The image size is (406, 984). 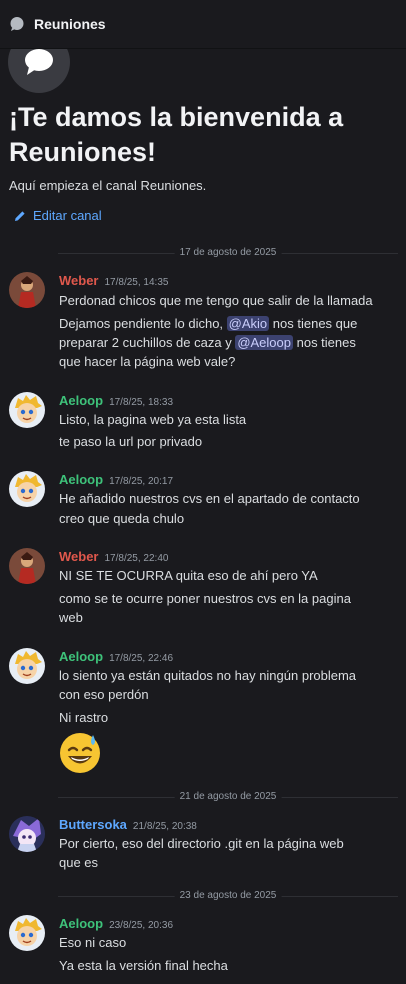 I want to click on message-header: Weber 17/8/25, 14:35, so click(x=113, y=281).